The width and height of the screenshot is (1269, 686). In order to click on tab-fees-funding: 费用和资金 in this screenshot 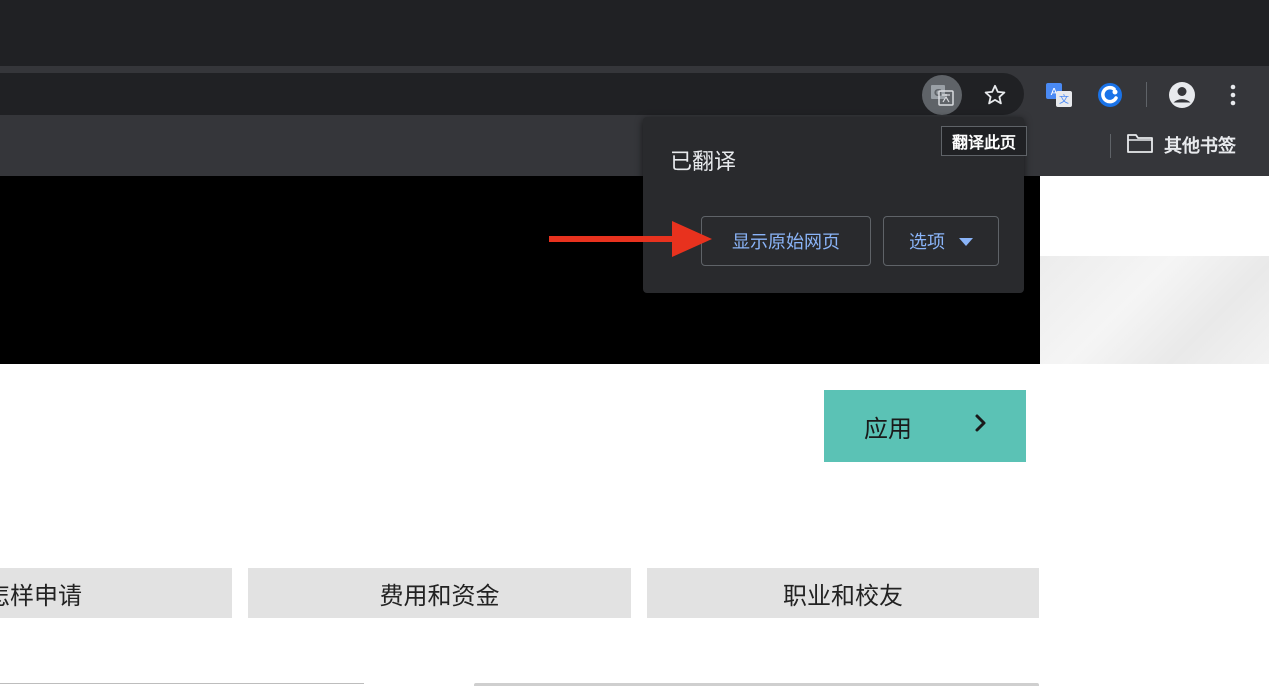, I will do `click(439, 593)`.